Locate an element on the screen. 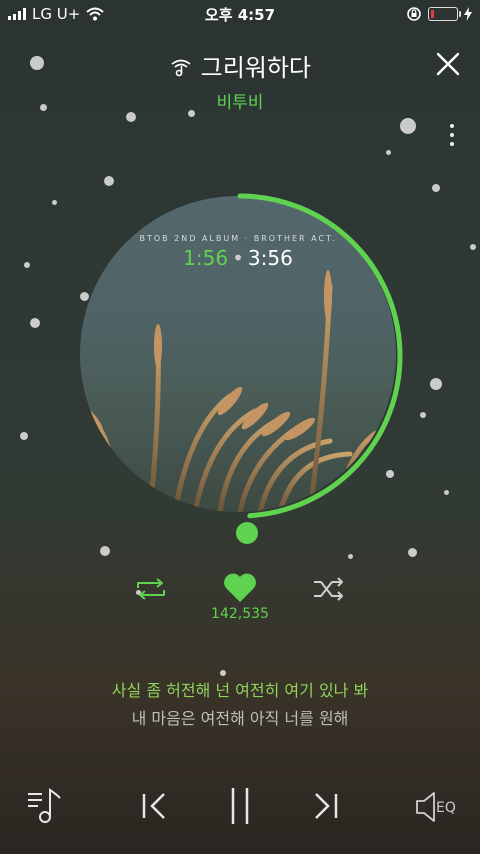 This screenshot has height=854, width=480. like-count: 142,535 is located at coordinates (240, 614).